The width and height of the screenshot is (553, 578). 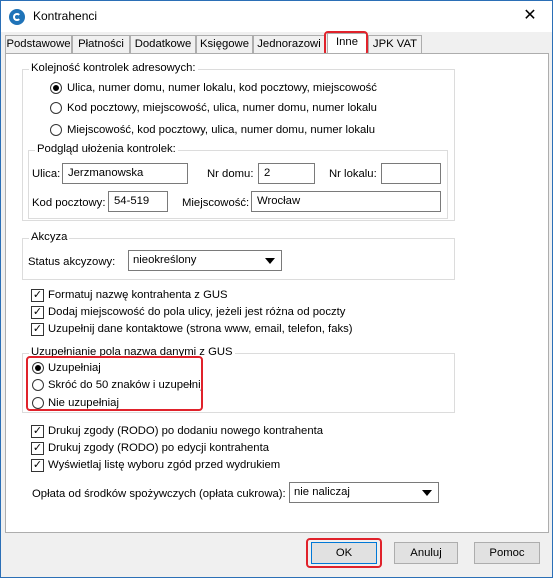 I want to click on excise-status-label: Status akcyzowy:, so click(x=72, y=262).